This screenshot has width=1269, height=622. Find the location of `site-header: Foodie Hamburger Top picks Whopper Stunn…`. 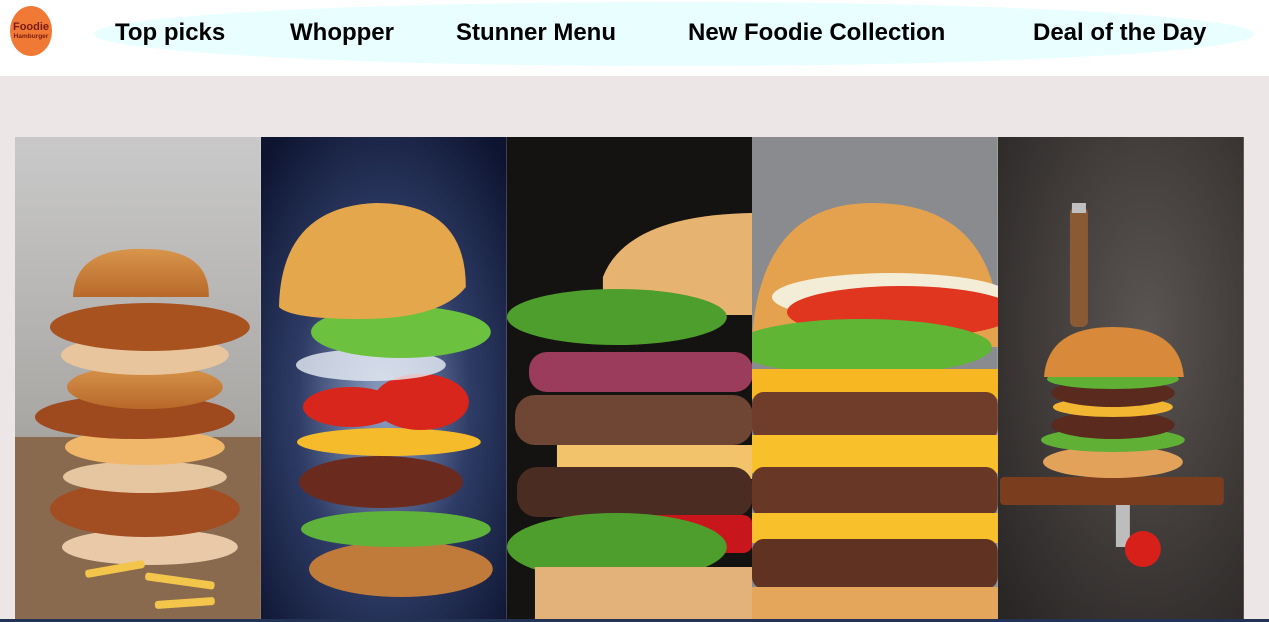

site-header: Foodie Hamburger Top picks Whopper Stunn… is located at coordinates (634, 38).